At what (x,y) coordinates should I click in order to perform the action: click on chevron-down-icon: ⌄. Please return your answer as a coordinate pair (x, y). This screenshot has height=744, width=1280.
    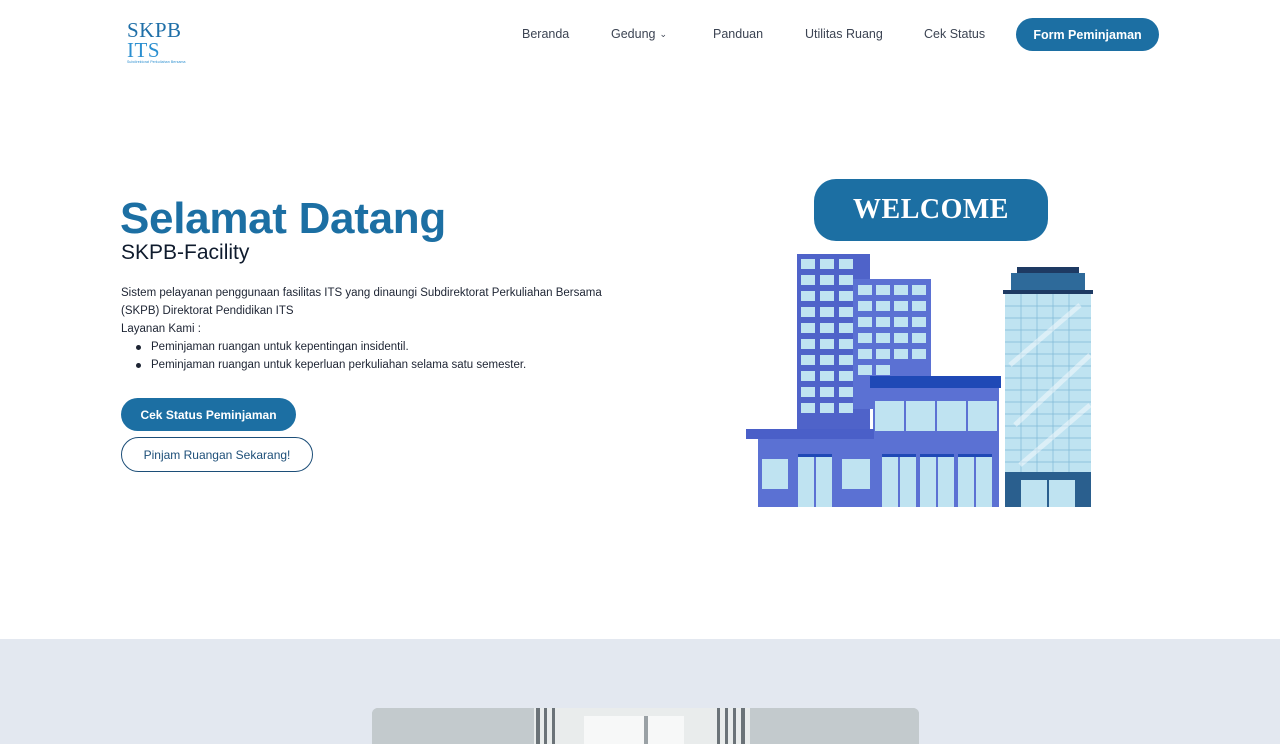
    Looking at the image, I should click on (663, 34).